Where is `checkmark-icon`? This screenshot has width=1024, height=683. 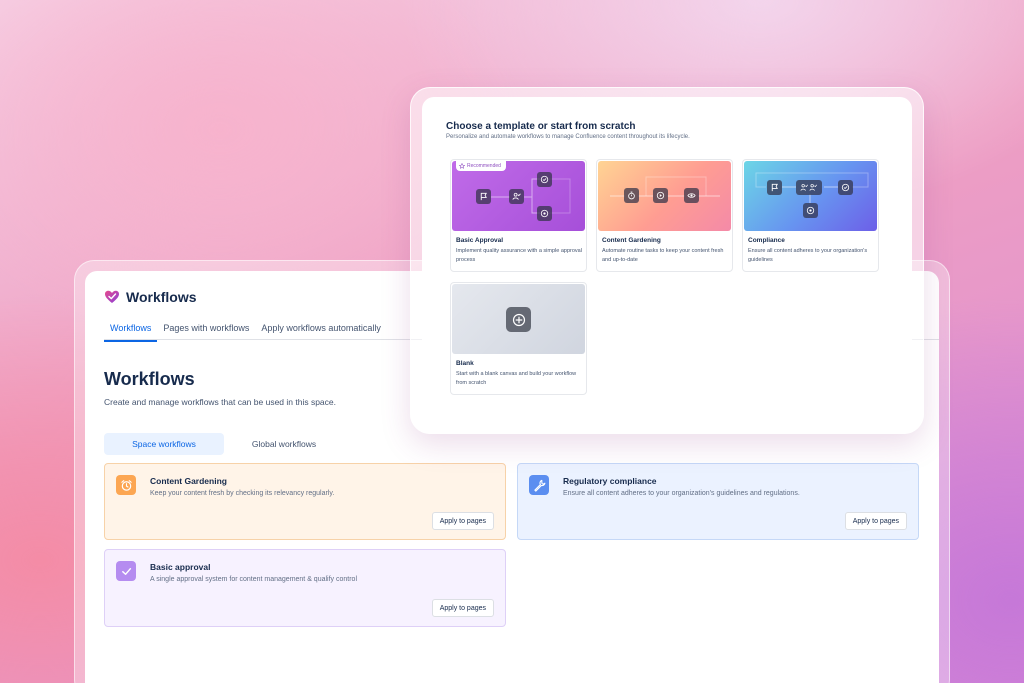 checkmark-icon is located at coordinates (126, 571).